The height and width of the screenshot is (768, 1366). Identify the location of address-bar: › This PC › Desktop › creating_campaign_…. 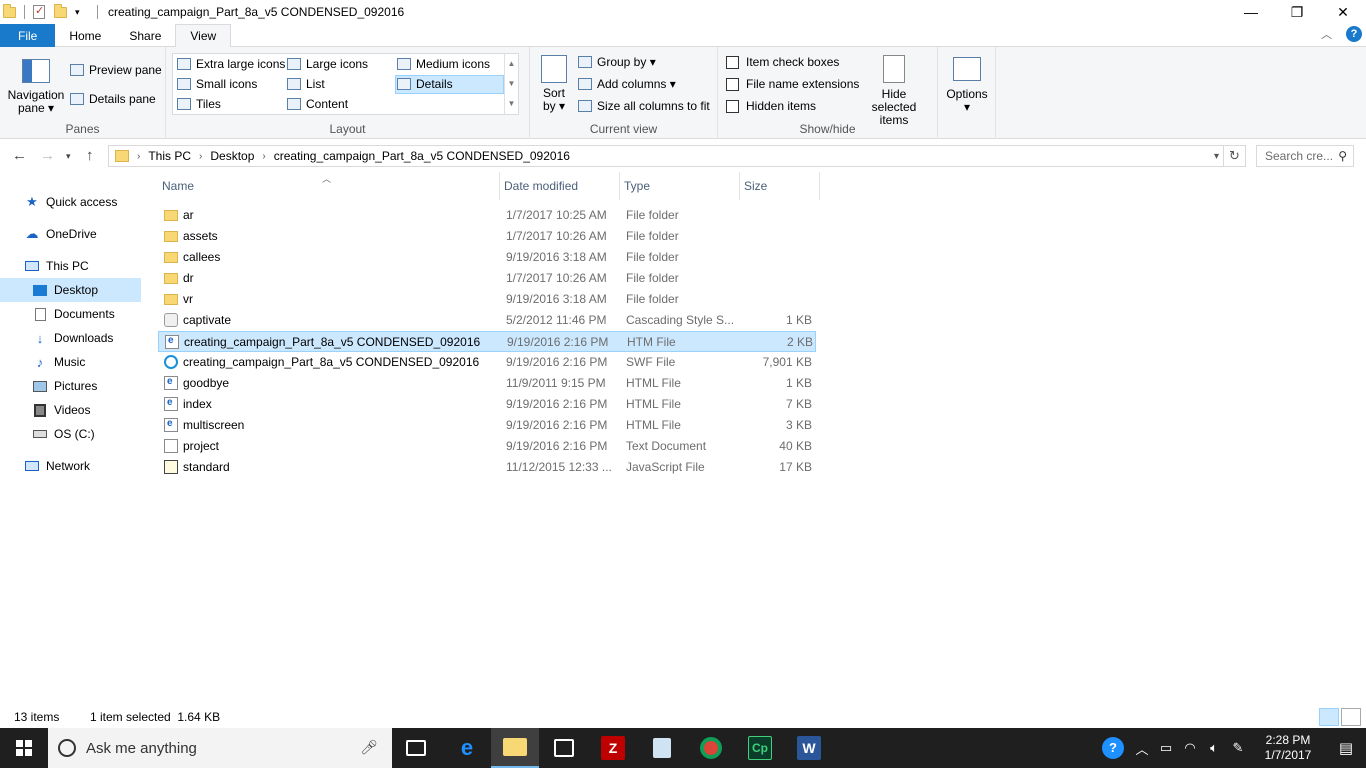
(666, 156).